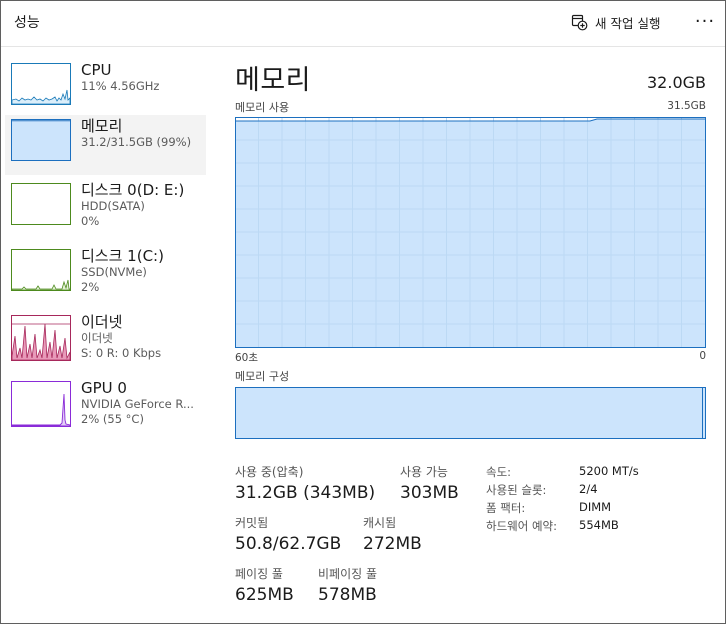 Image resolution: width=726 pixels, height=624 pixels. I want to click on stat-value: 625MB, so click(264, 595).